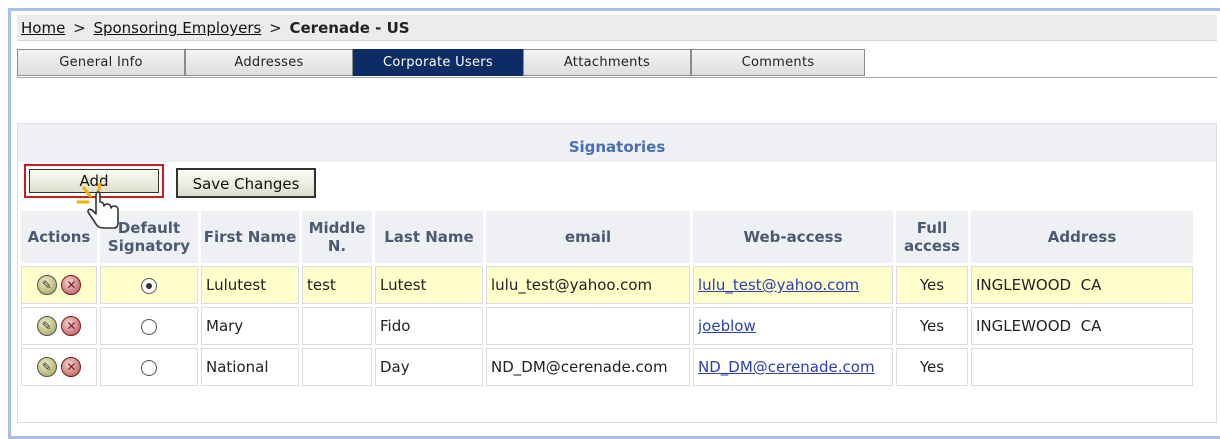 The height and width of the screenshot is (439, 1220). What do you see at coordinates (588, 326) in the screenshot?
I see `email-cell` at bounding box center [588, 326].